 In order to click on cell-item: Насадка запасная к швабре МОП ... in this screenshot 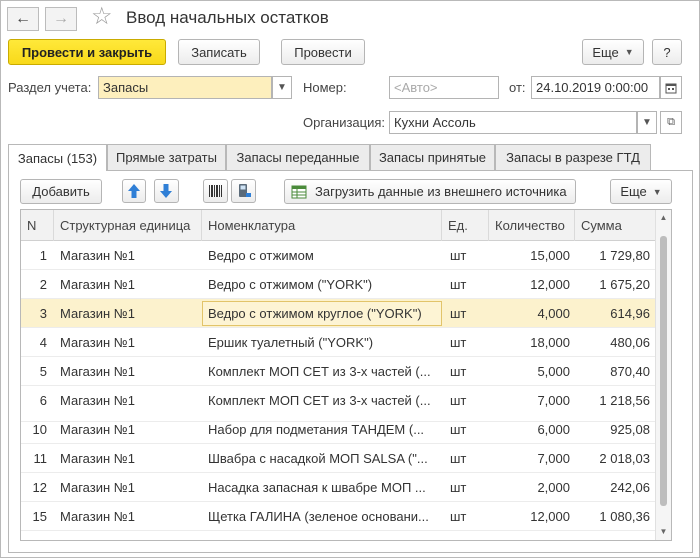, I will do `click(322, 487)`.